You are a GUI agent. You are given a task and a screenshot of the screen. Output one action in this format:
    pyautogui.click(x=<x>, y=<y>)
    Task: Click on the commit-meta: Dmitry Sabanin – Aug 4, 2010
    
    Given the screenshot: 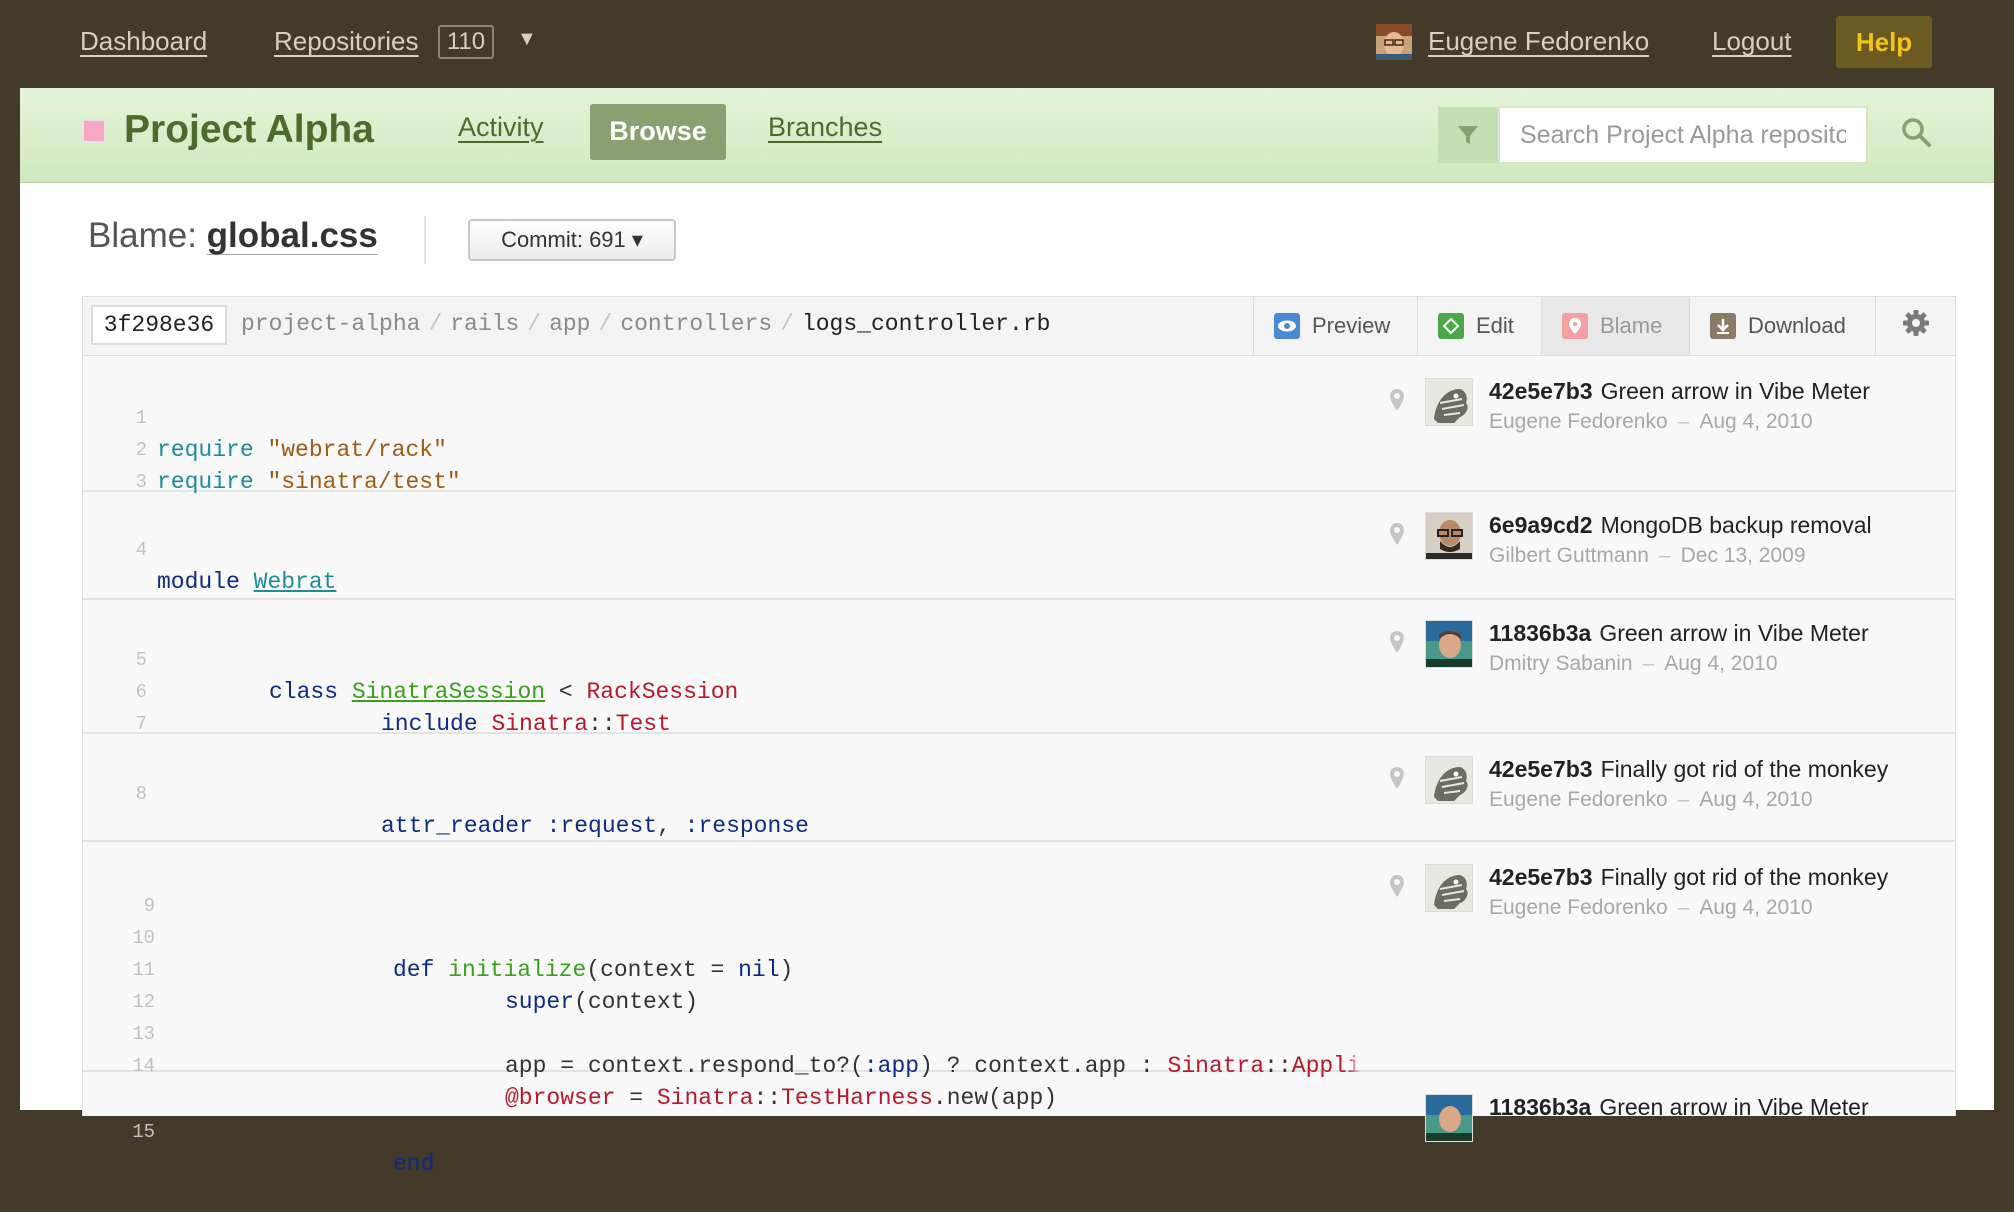 What is the action you would take?
    pyautogui.click(x=1633, y=663)
    